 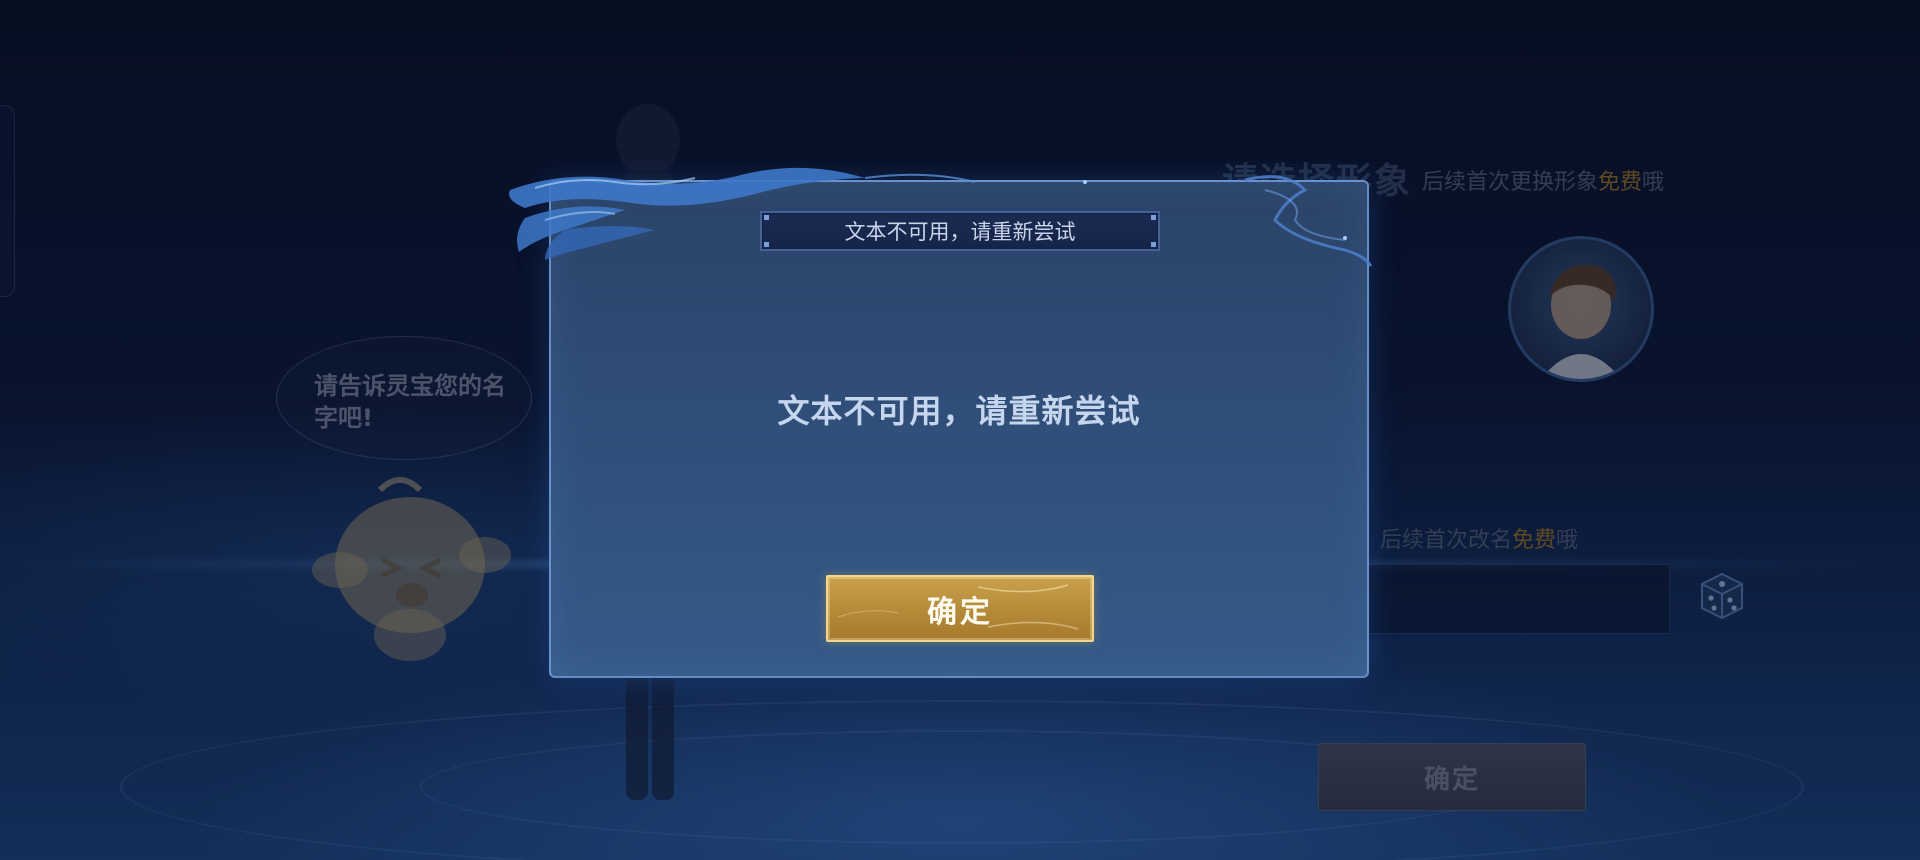 I want to click on dialog-message: 文本不可用，请重新尝试, so click(x=959, y=411).